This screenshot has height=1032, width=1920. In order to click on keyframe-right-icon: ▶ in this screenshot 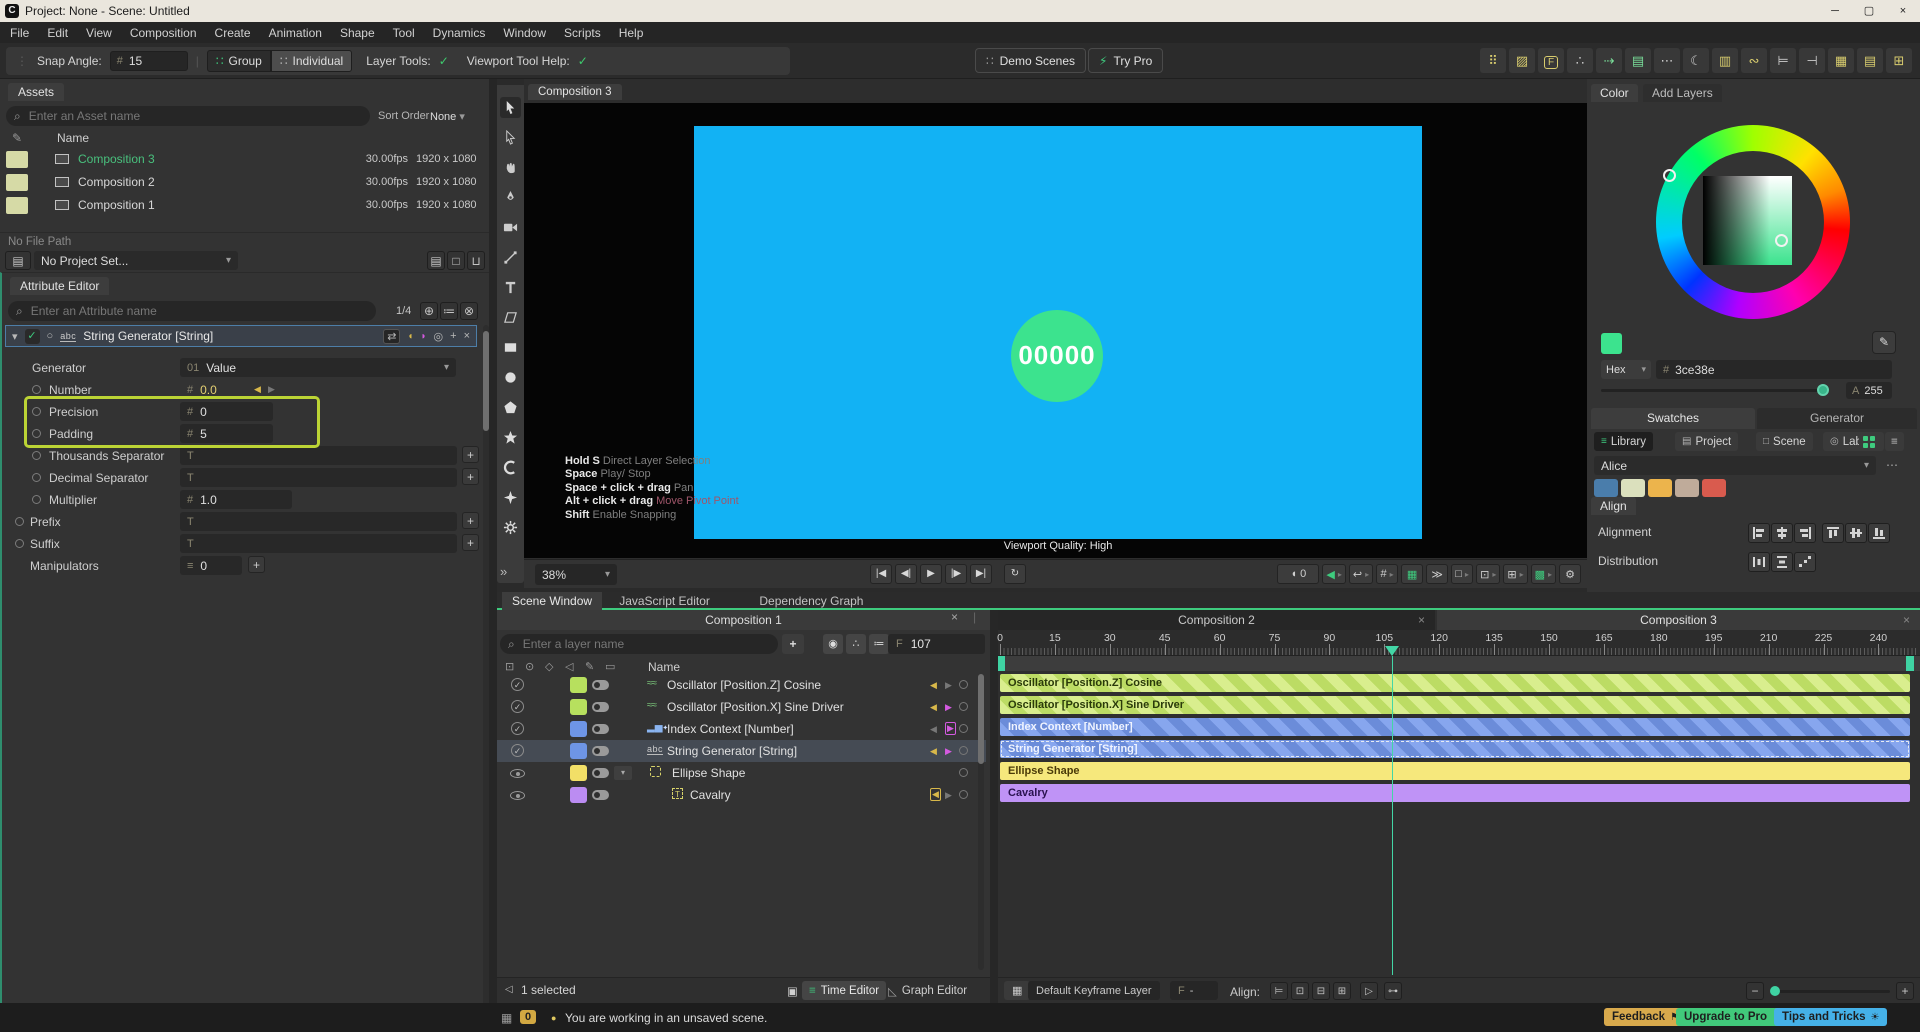, I will do `click(948, 707)`.